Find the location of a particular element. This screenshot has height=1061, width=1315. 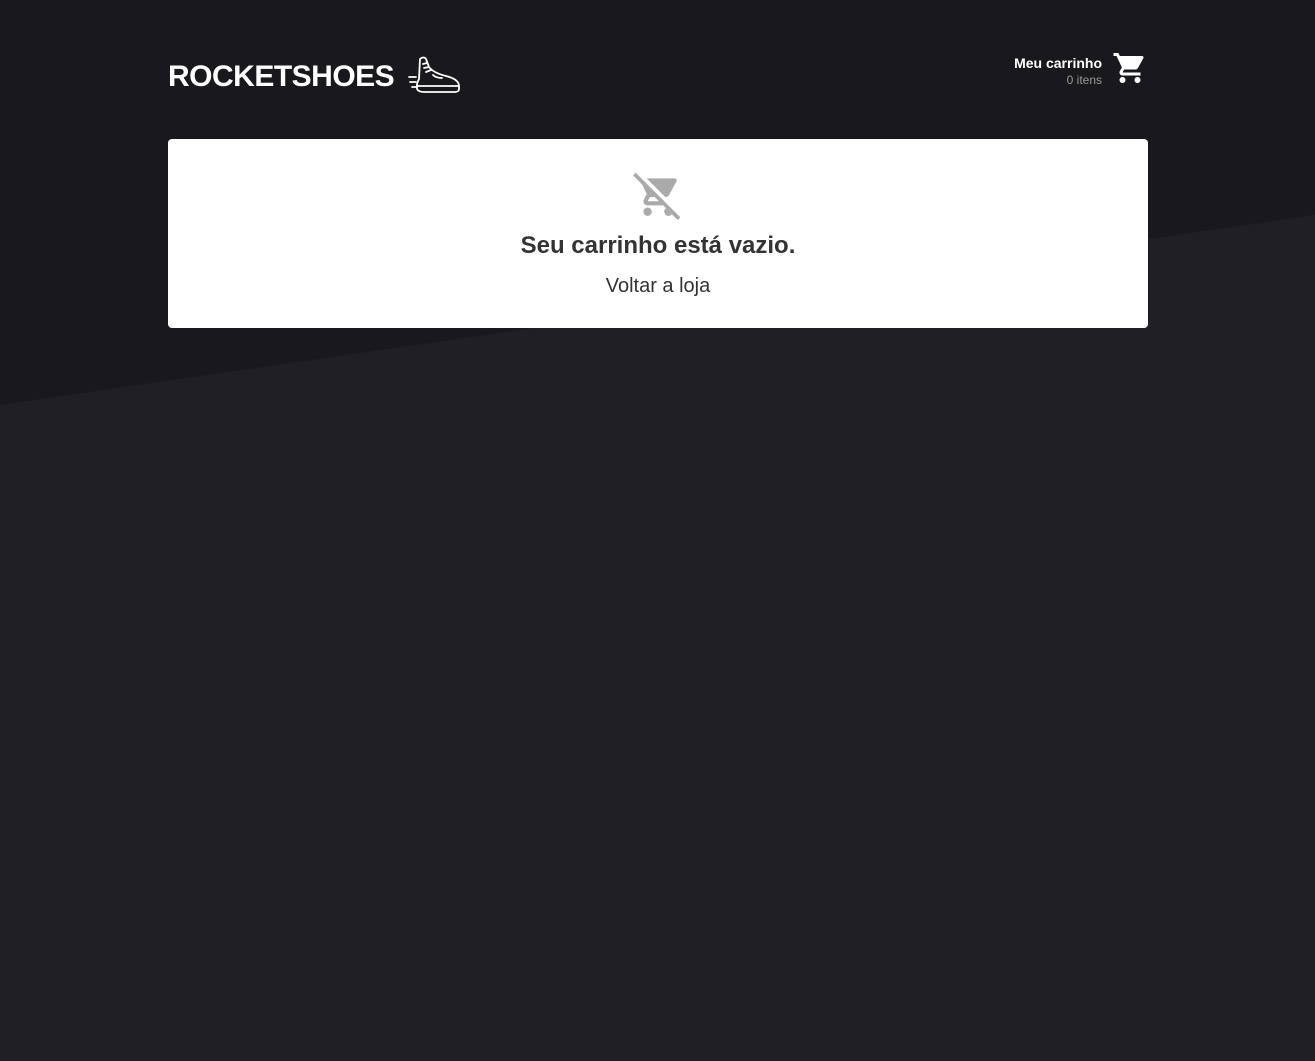

cart-summary: Meu carrinho 0 itens is located at coordinates (1058, 68).